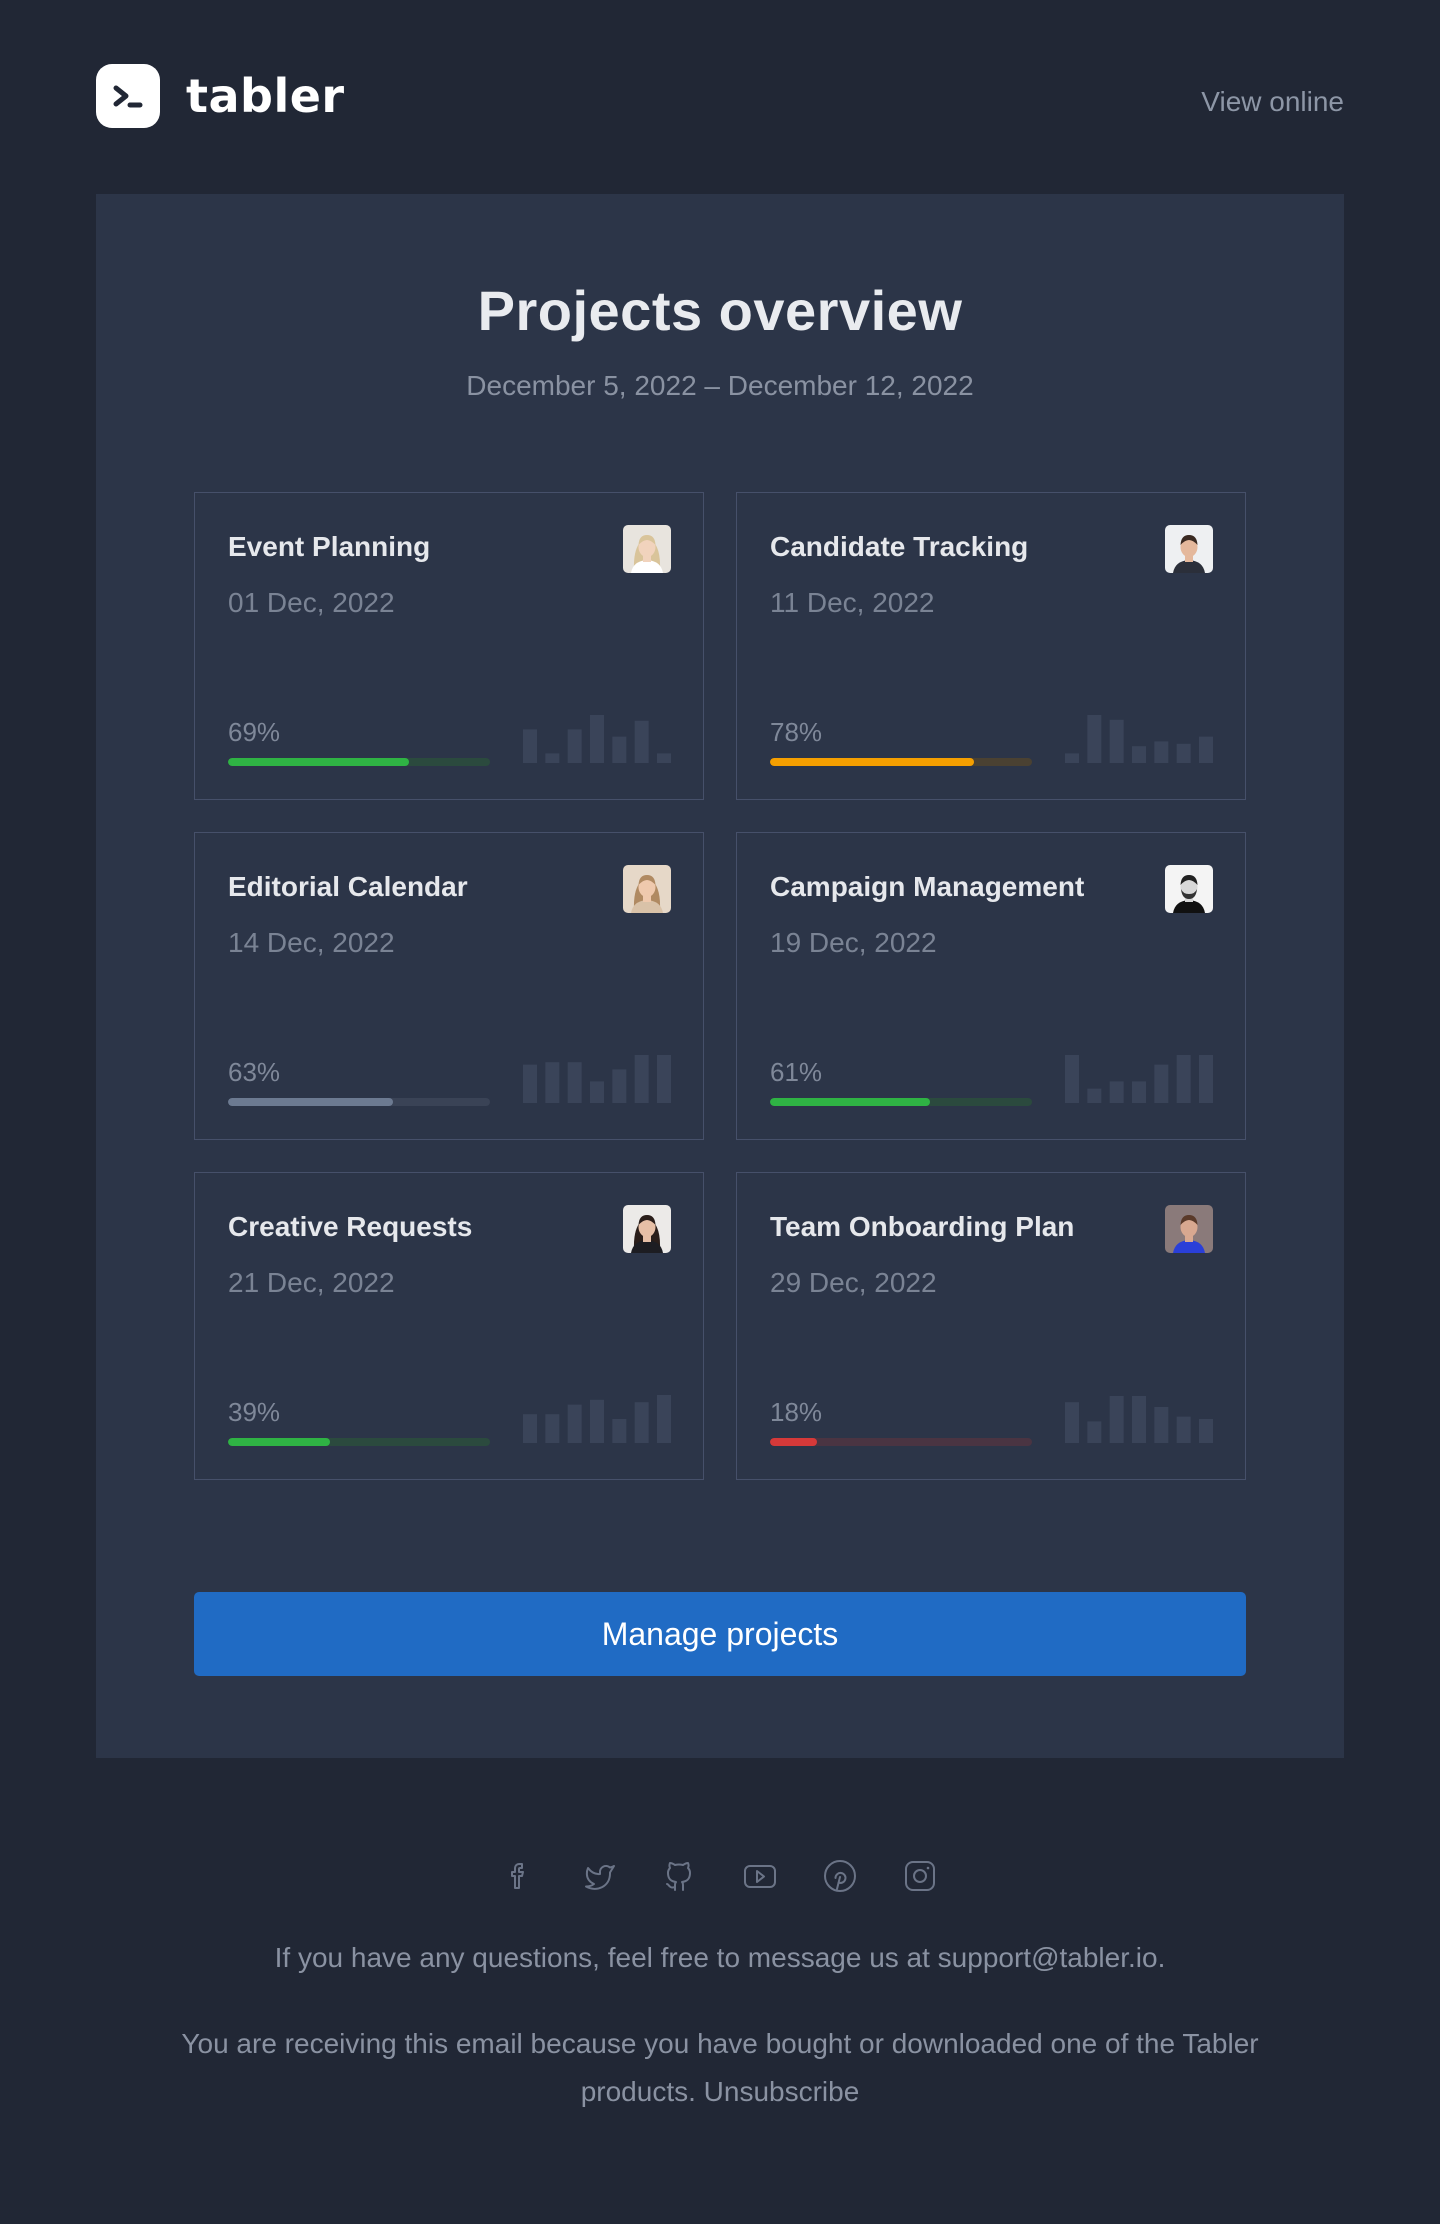 This screenshot has height=2224, width=1440. Describe the element at coordinates (927, 886) in the screenshot. I see `project-name: Campaign Management` at that location.